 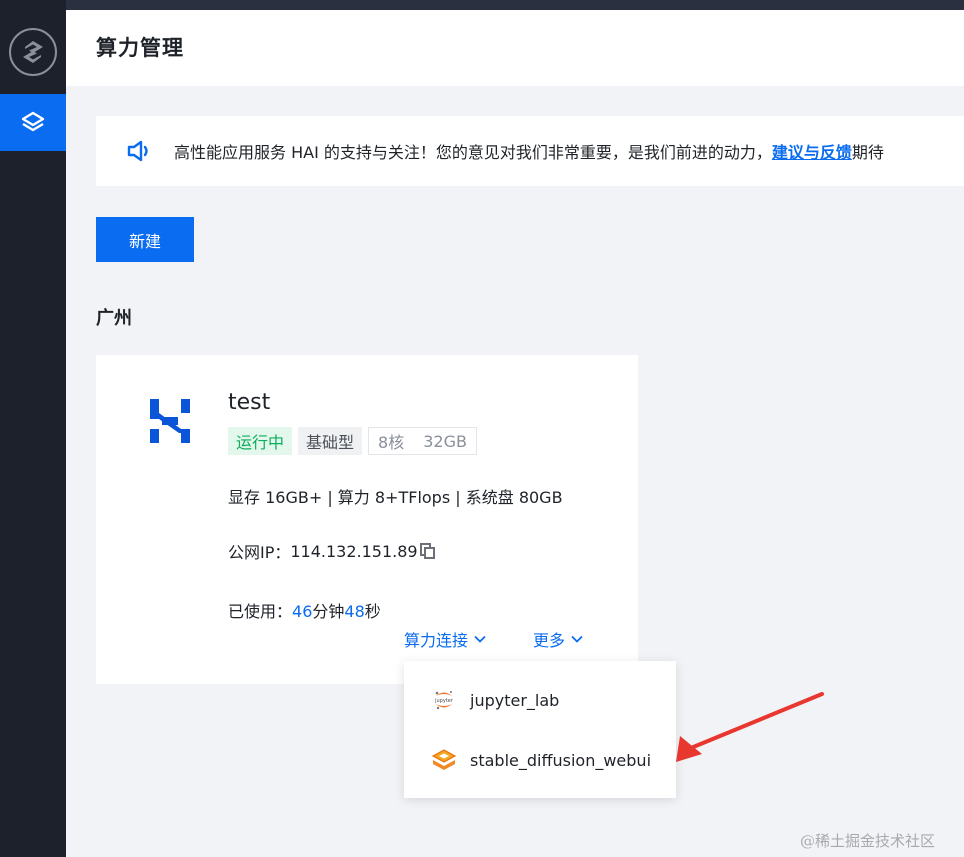 I want to click on more-button: 更多, so click(x=558, y=639).